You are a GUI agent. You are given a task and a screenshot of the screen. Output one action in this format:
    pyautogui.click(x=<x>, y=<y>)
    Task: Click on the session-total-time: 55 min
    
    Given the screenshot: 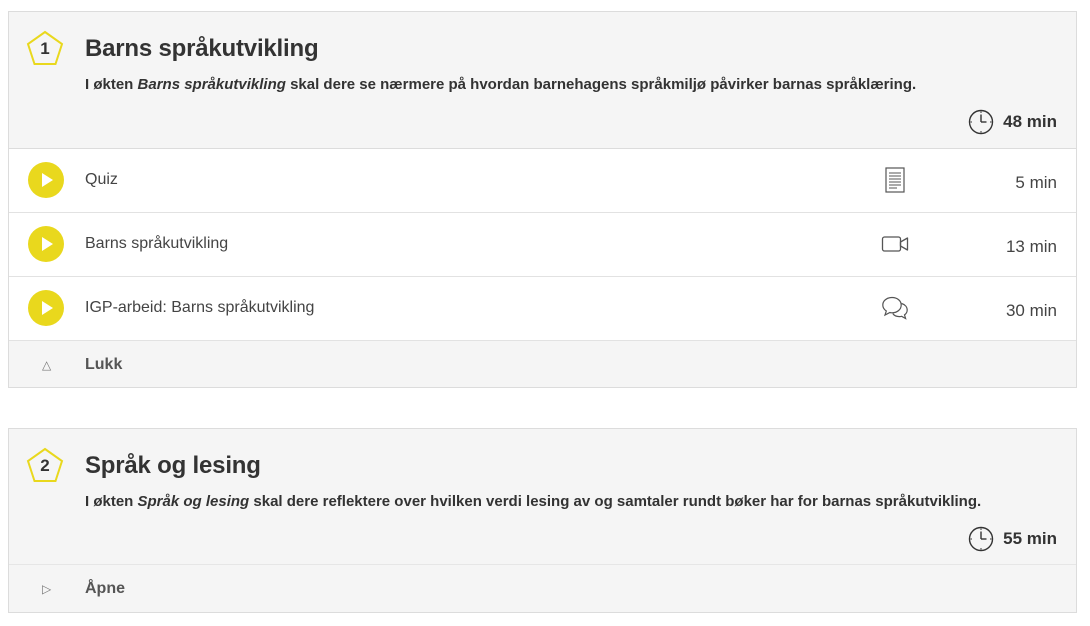 What is the action you would take?
    pyautogui.click(x=1012, y=539)
    